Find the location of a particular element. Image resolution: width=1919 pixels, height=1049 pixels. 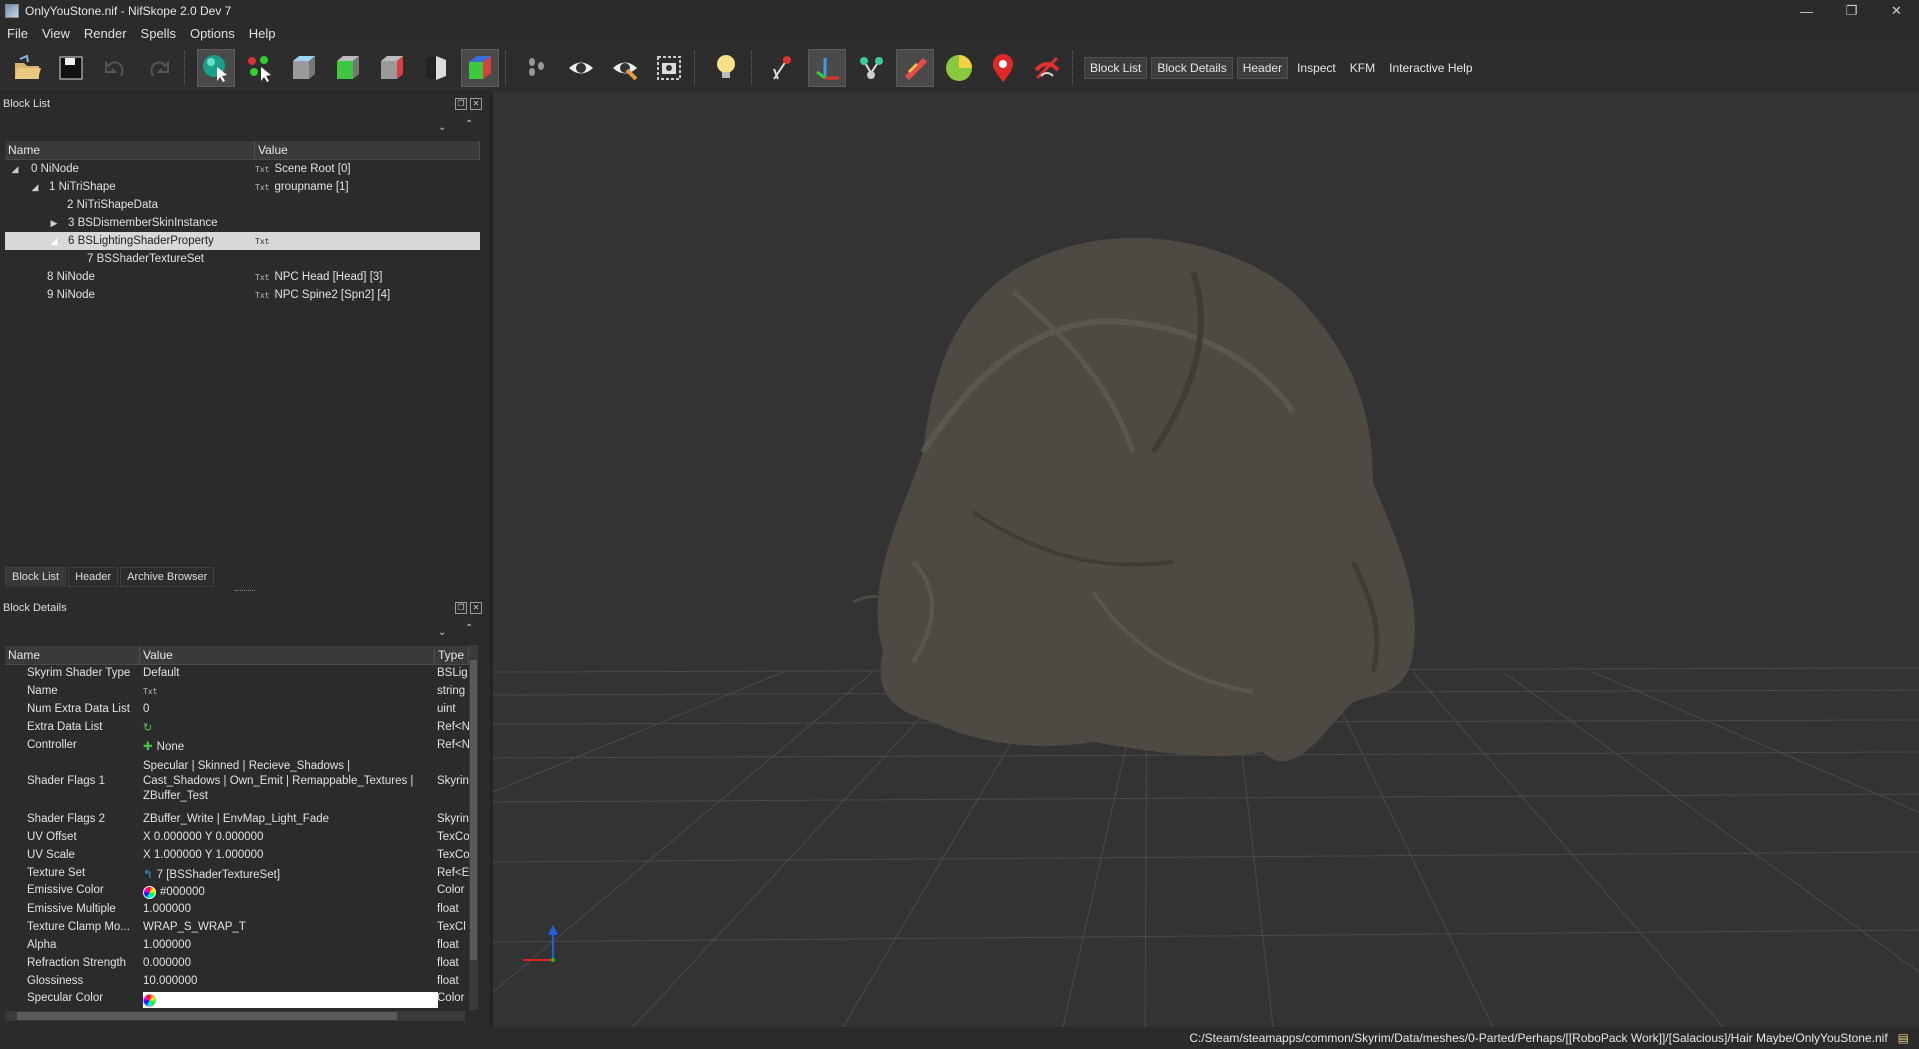

screenshot-icon is located at coordinates (669, 68).